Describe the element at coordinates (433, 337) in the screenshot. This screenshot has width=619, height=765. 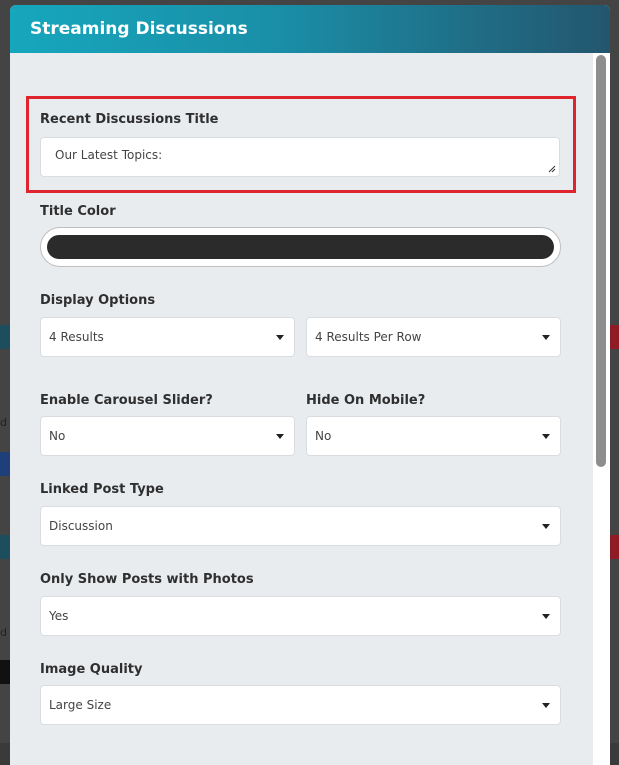
I see `results-per-row-select: 4 Results Per Row` at that location.